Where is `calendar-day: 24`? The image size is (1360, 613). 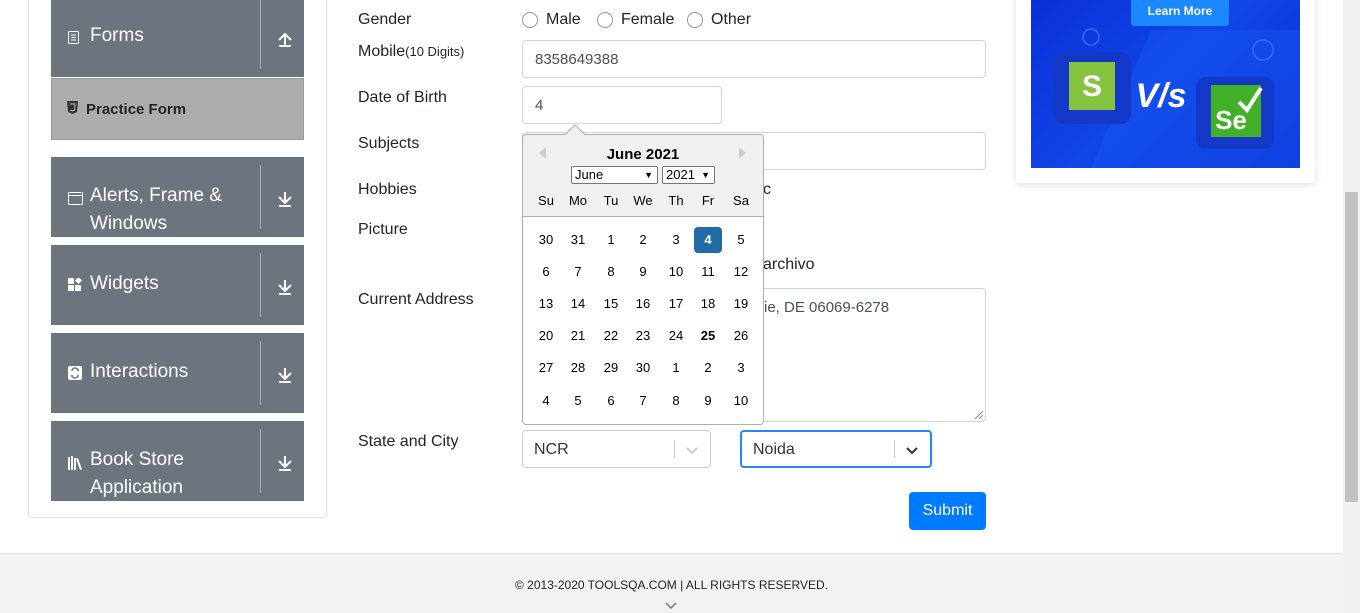 calendar-day: 24 is located at coordinates (676, 336).